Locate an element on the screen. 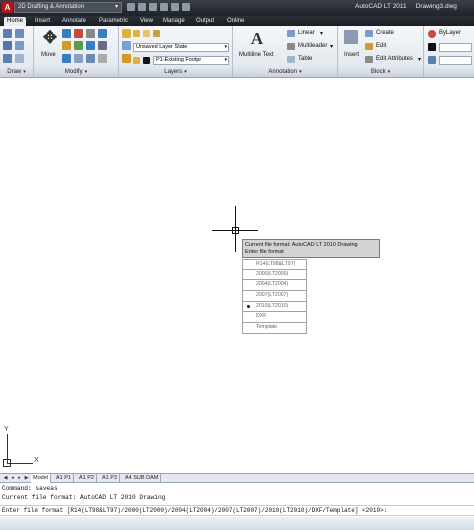  format-option-2000: 2000(LT2000) is located at coordinates (274, 275).